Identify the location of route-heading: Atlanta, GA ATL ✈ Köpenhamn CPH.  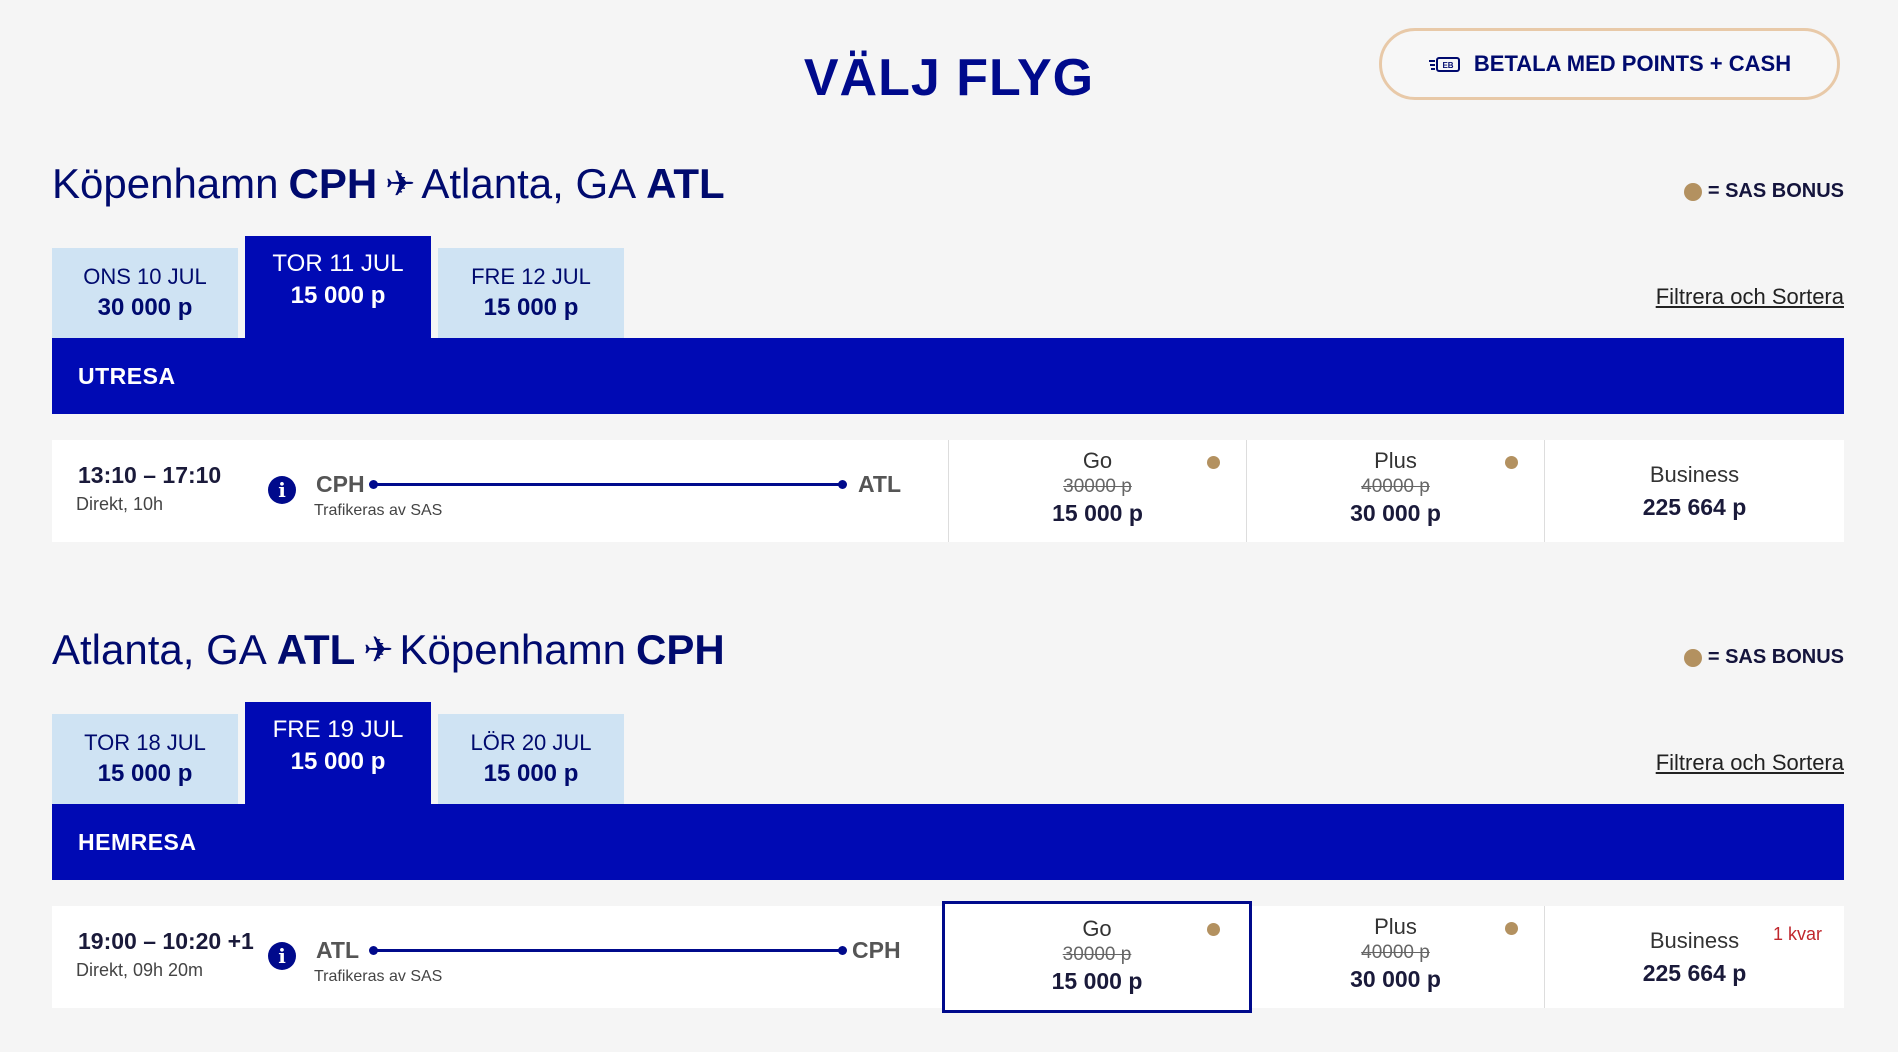
(388, 650).